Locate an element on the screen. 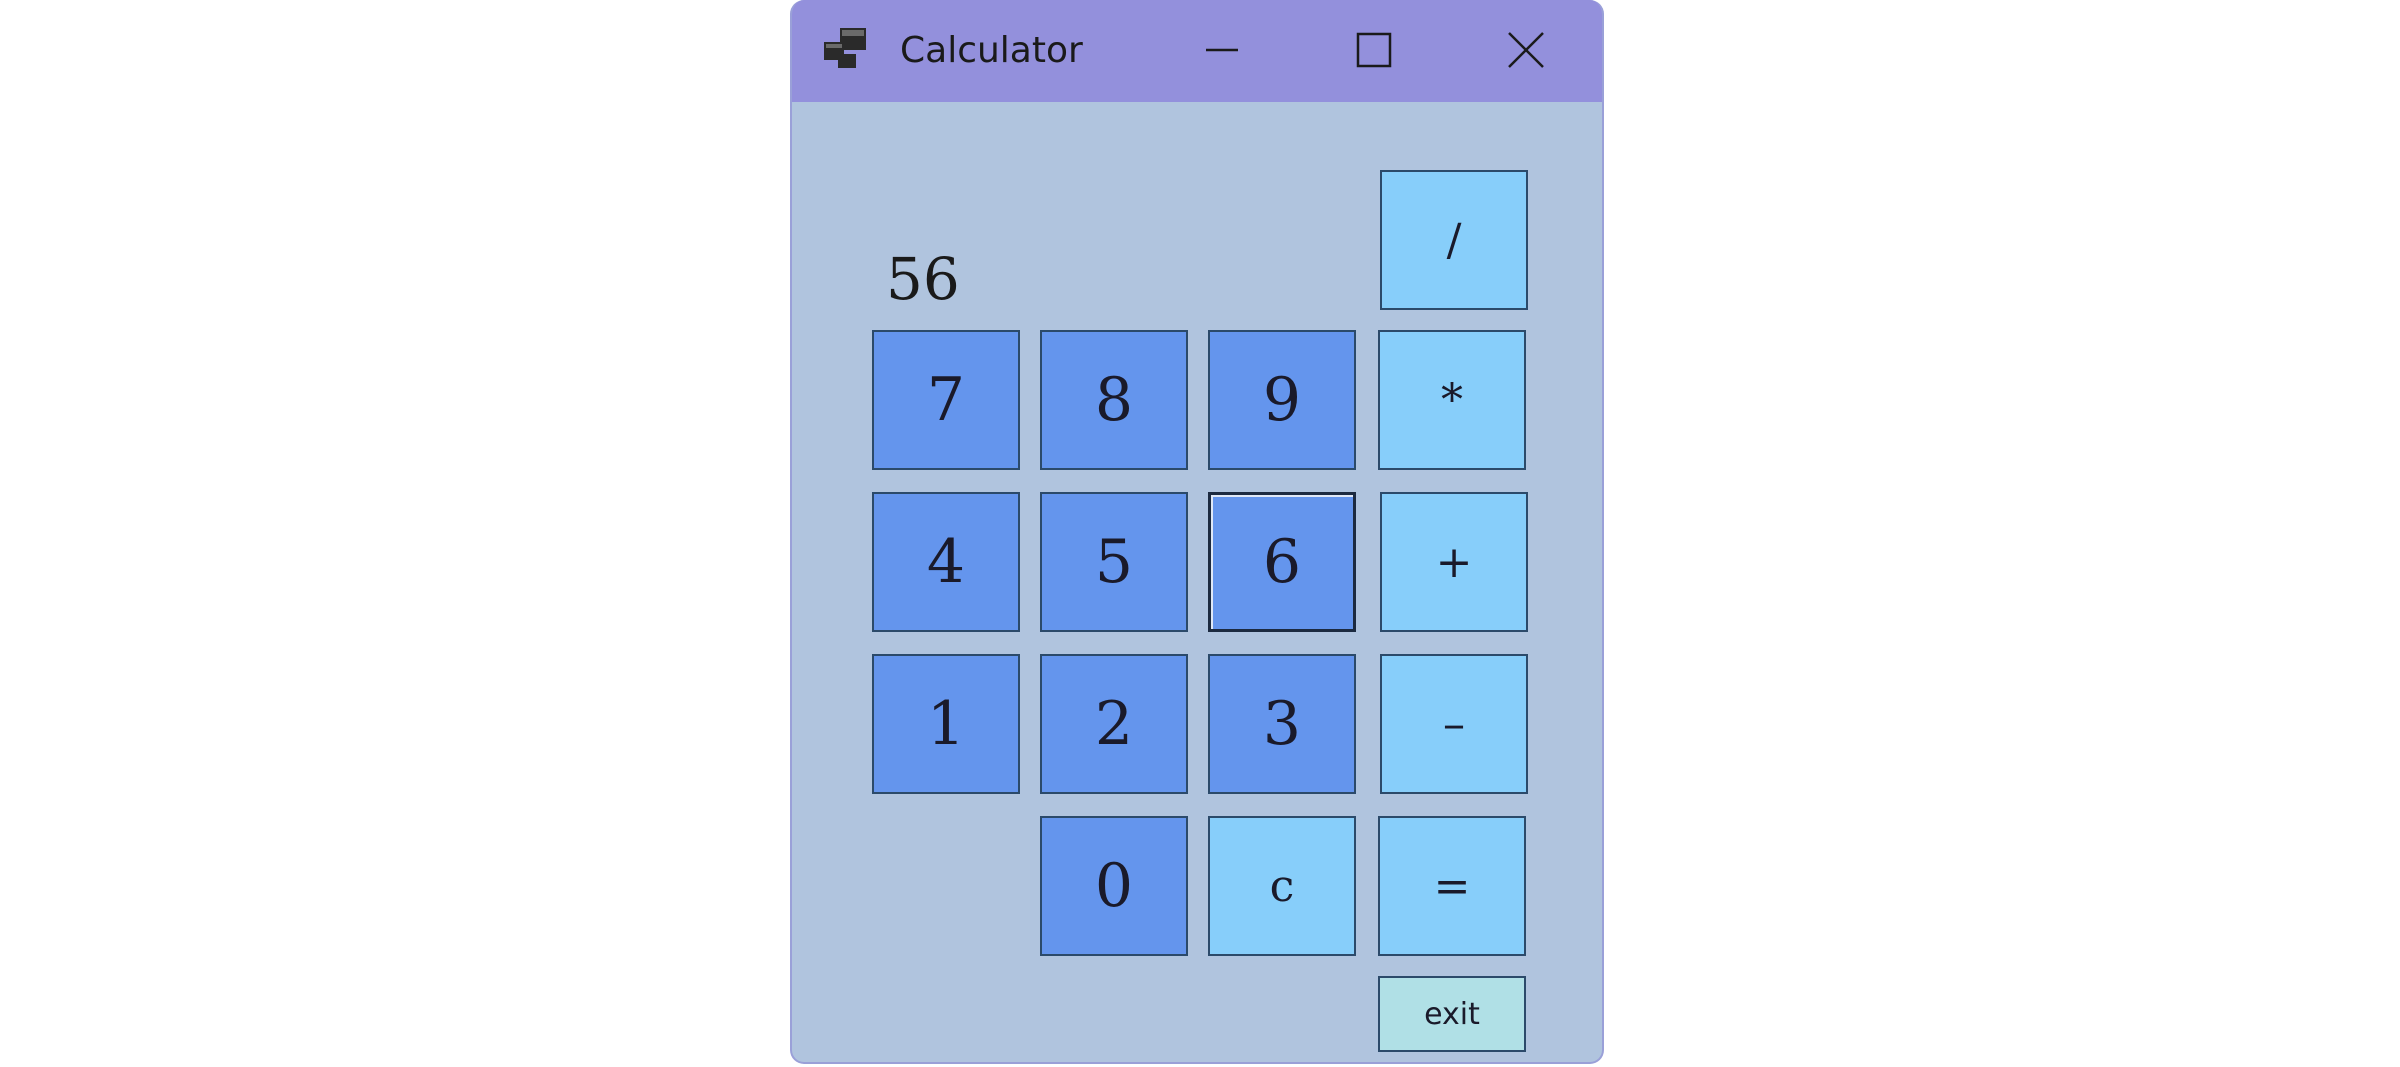 The height and width of the screenshot is (1067, 2400). five-button: 5 is located at coordinates (1114, 562).